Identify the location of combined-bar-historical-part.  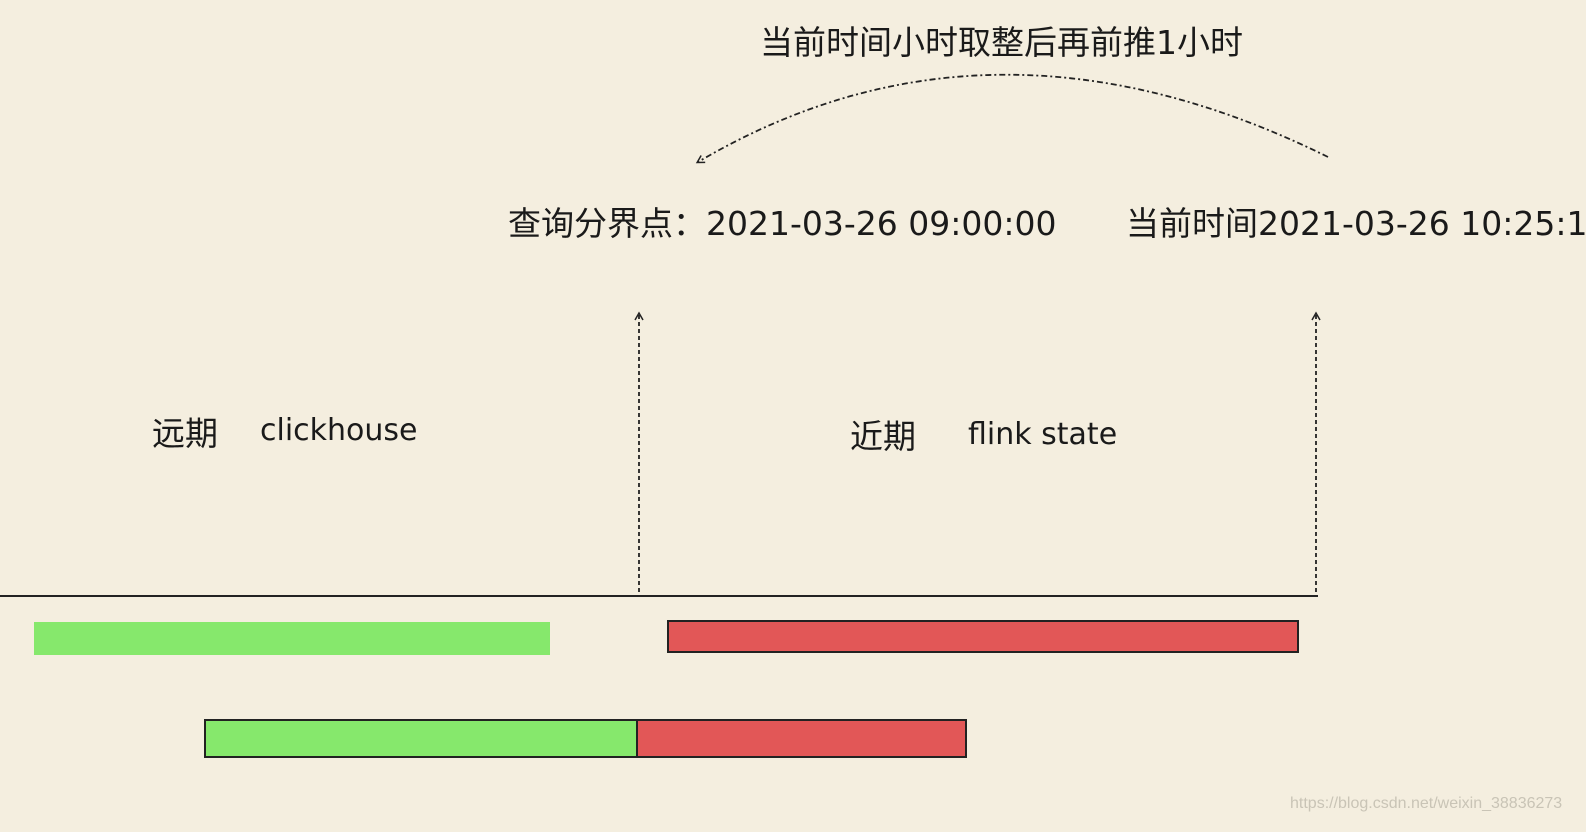
(421, 738).